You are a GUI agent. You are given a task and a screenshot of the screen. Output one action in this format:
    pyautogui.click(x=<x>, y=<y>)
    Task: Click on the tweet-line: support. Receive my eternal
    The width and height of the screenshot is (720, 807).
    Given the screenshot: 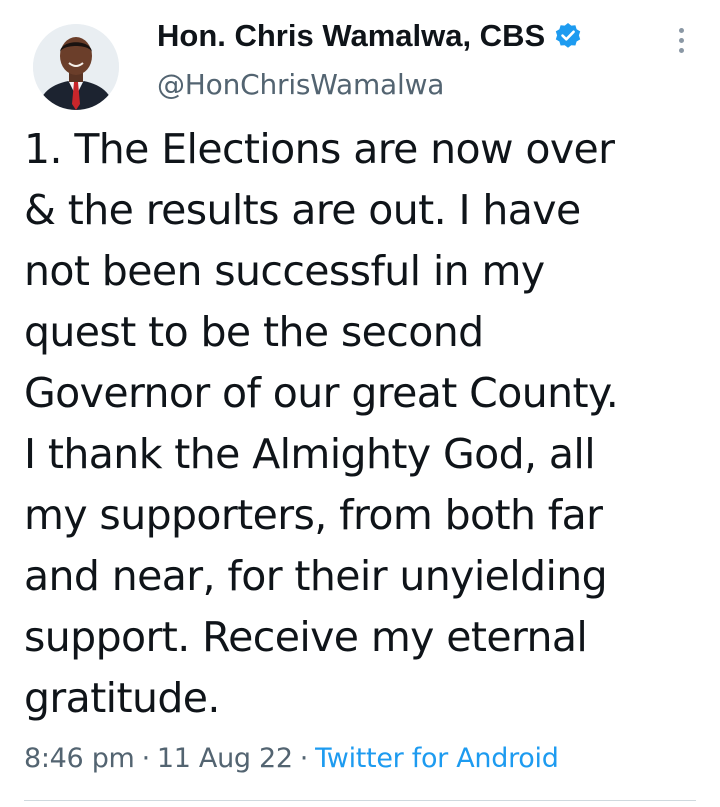 What is the action you would take?
    pyautogui.click(x=306, y=637)
    